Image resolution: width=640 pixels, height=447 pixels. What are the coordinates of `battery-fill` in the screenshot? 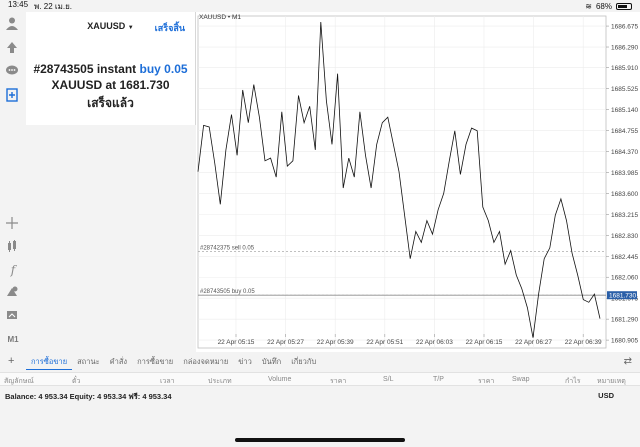 It's located at (622, 6).